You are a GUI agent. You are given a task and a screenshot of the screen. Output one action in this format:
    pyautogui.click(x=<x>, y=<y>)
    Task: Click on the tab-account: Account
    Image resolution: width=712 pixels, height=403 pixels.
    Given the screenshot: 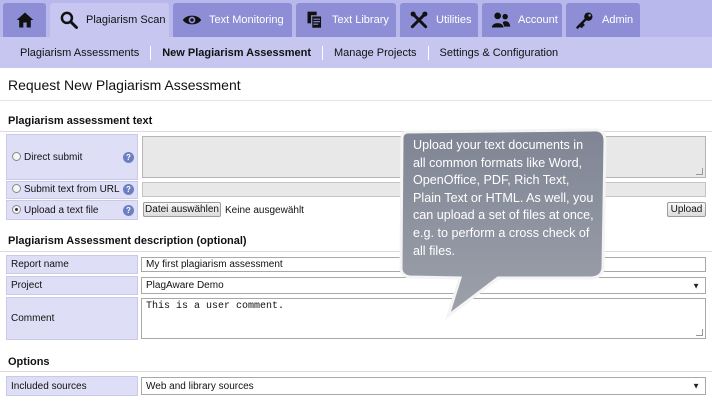 What is the action you would take?
    pyautogui.click(x=522, y=20)
    